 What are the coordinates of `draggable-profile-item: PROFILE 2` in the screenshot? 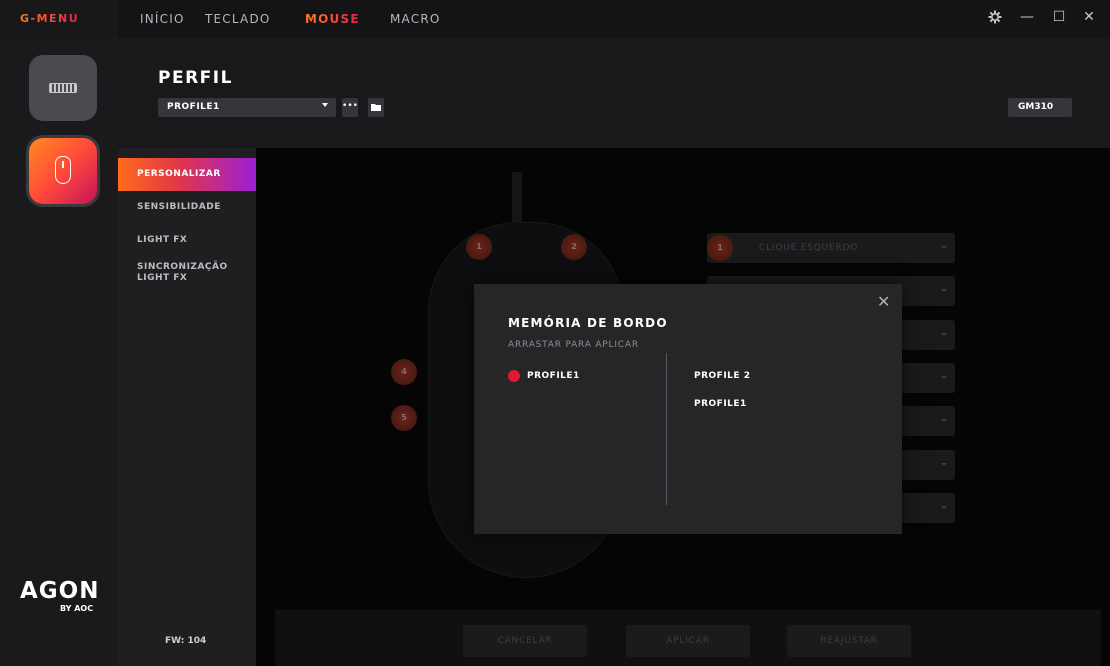 It's located at (722, 376).